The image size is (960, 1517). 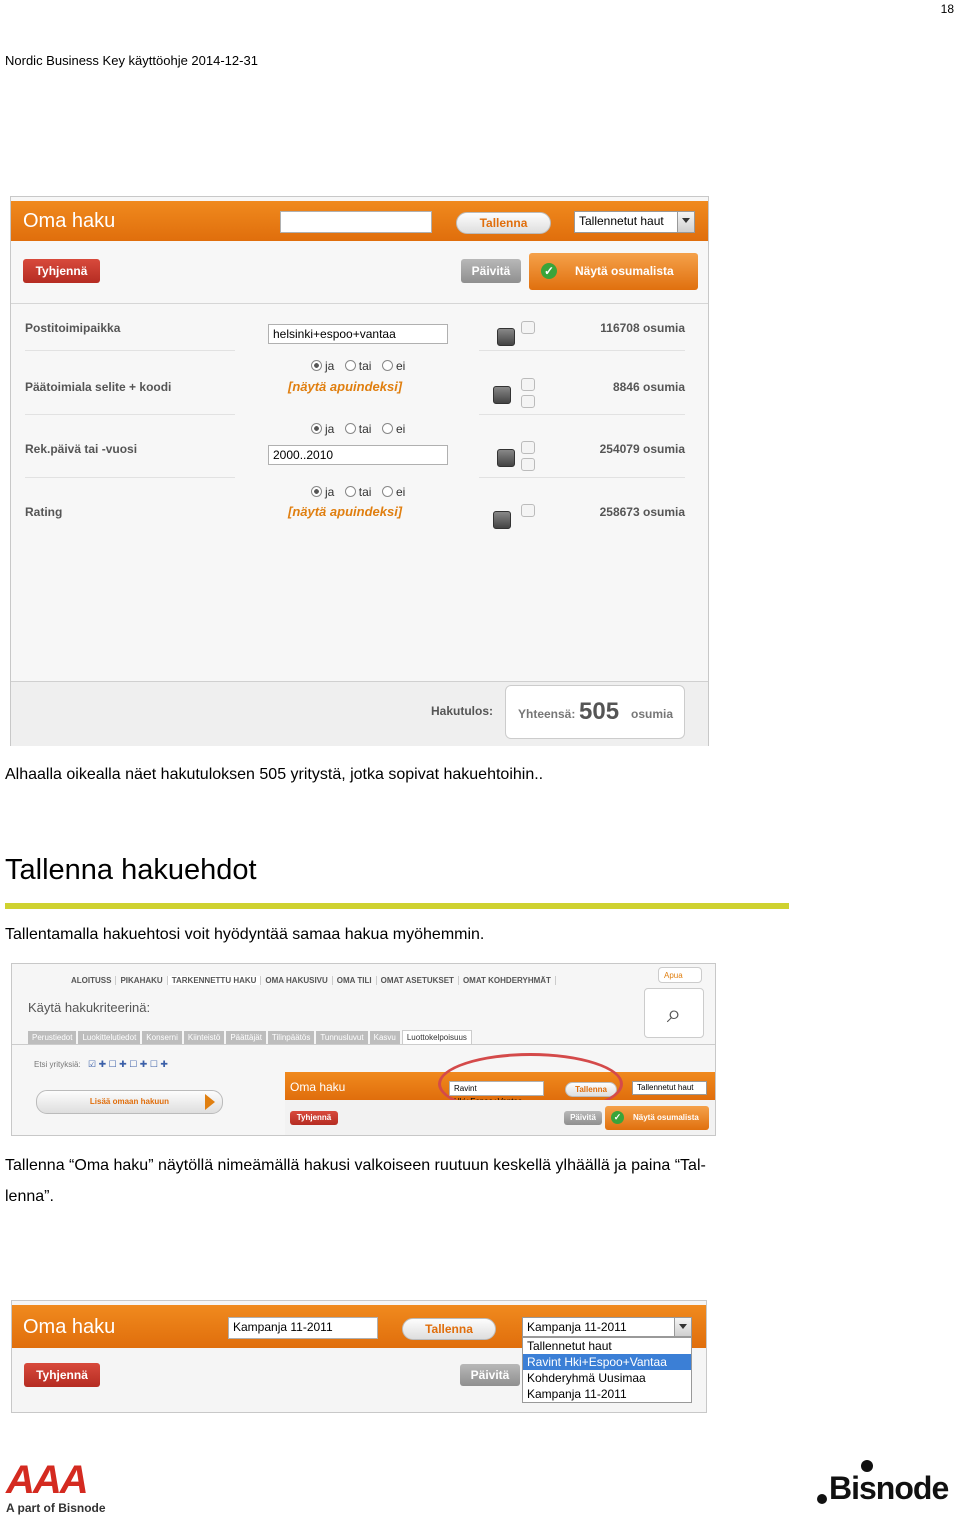 What do you see at coordinates (162, 1037) in the screenshot?
I see `subtab-group: Konserni` at bounding box center [162, 1037].